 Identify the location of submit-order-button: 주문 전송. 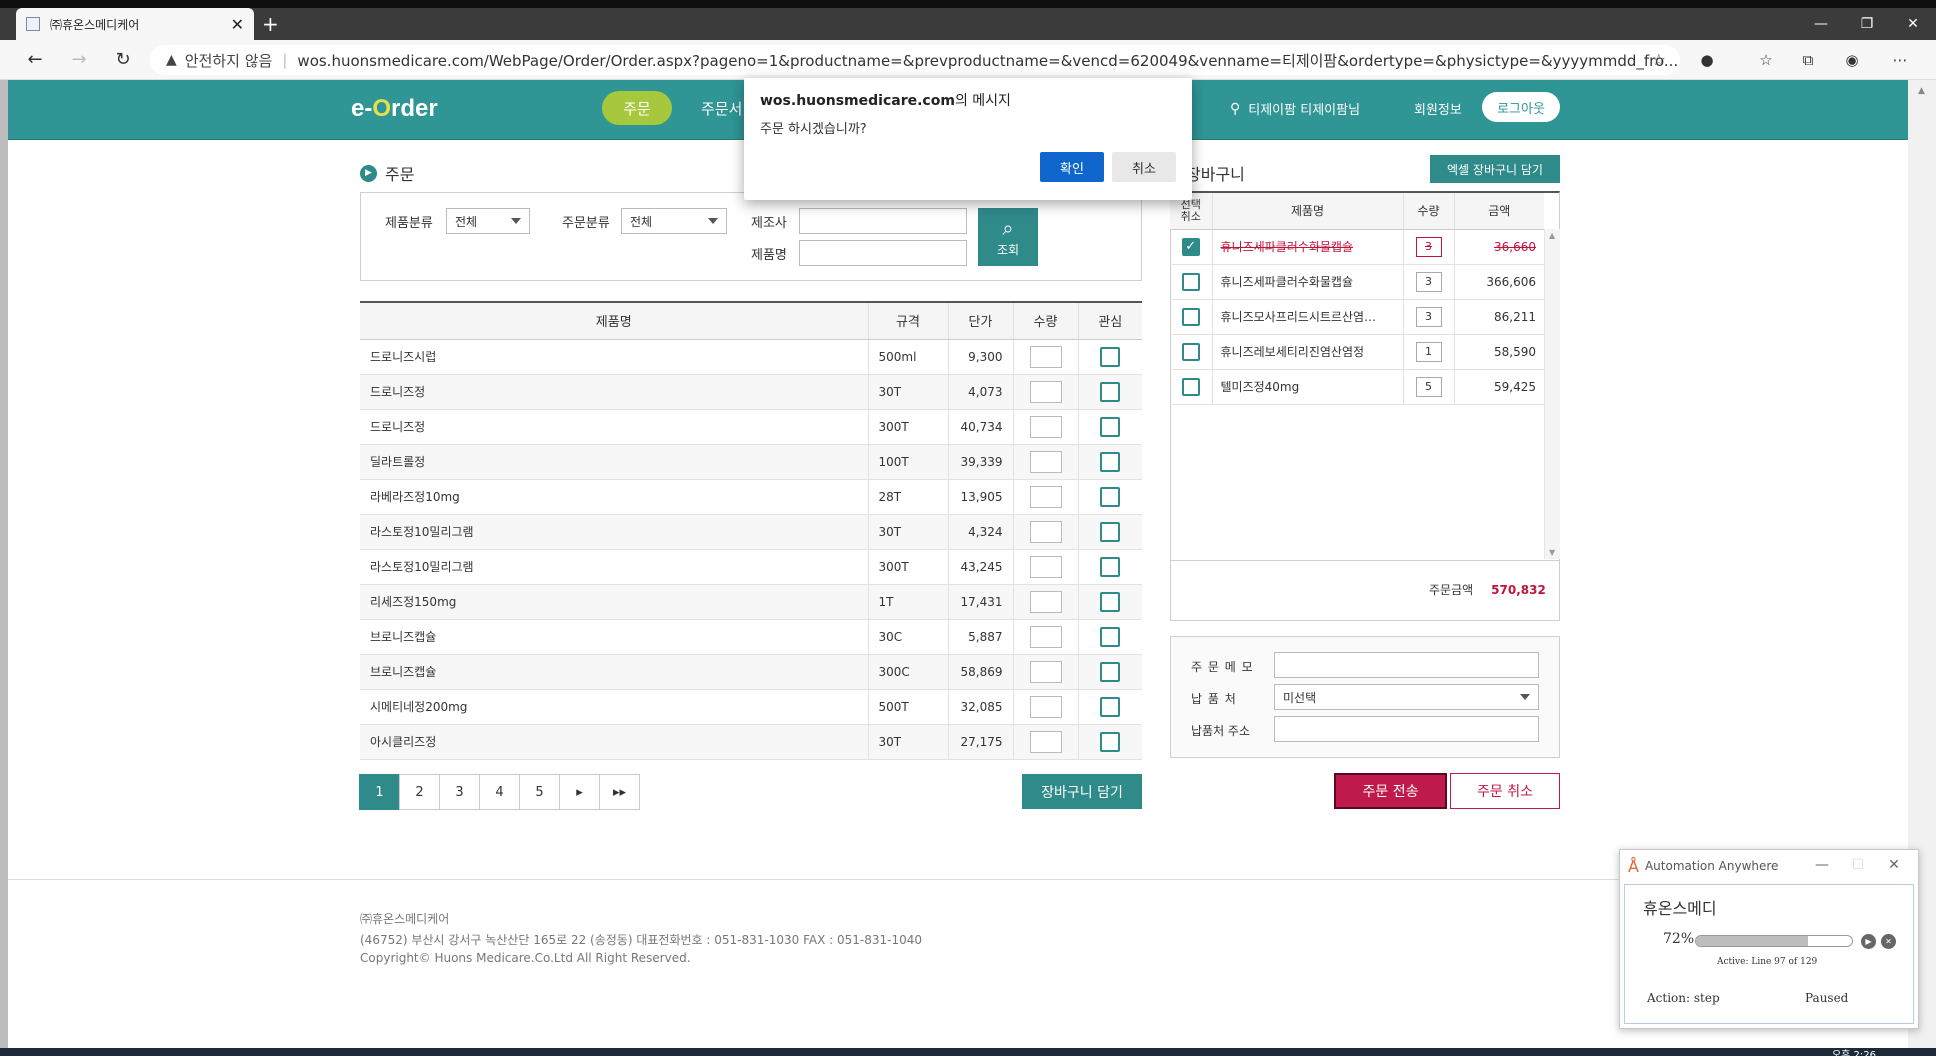
(1390, 791).